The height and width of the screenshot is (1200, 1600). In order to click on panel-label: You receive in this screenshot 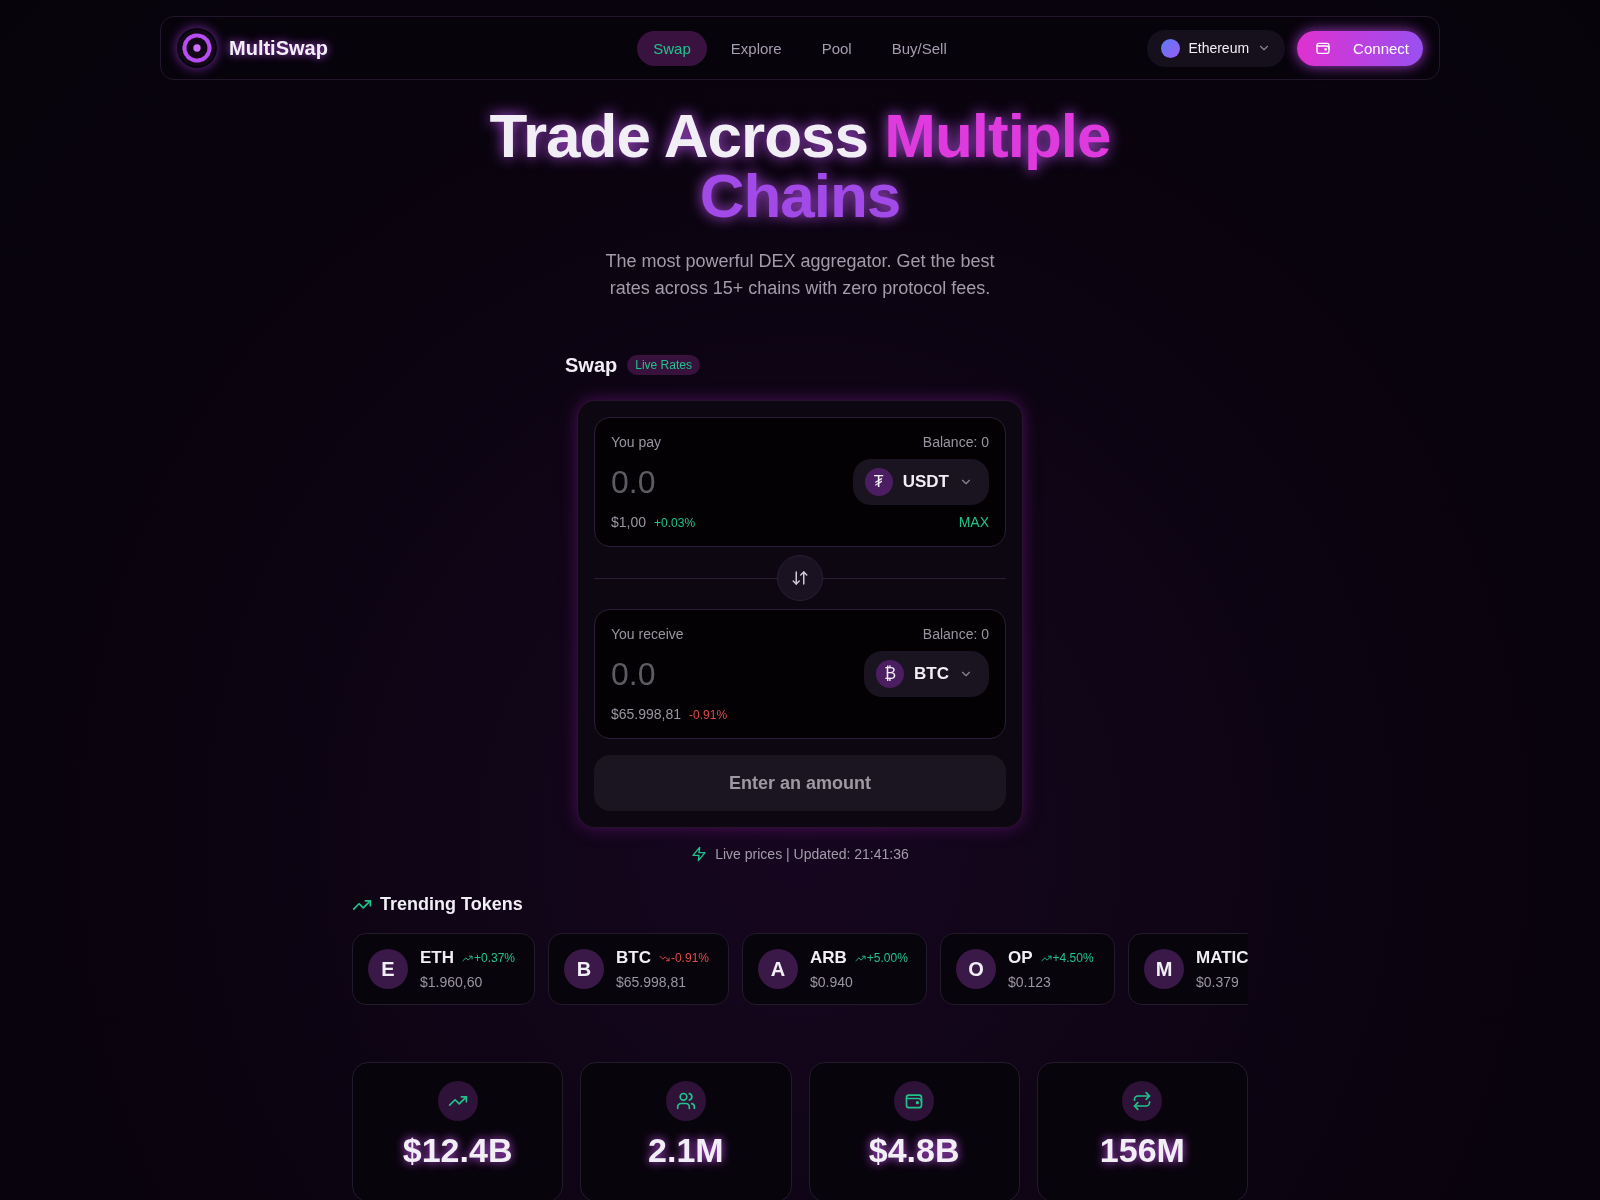, I will do `click(647, 634)`.